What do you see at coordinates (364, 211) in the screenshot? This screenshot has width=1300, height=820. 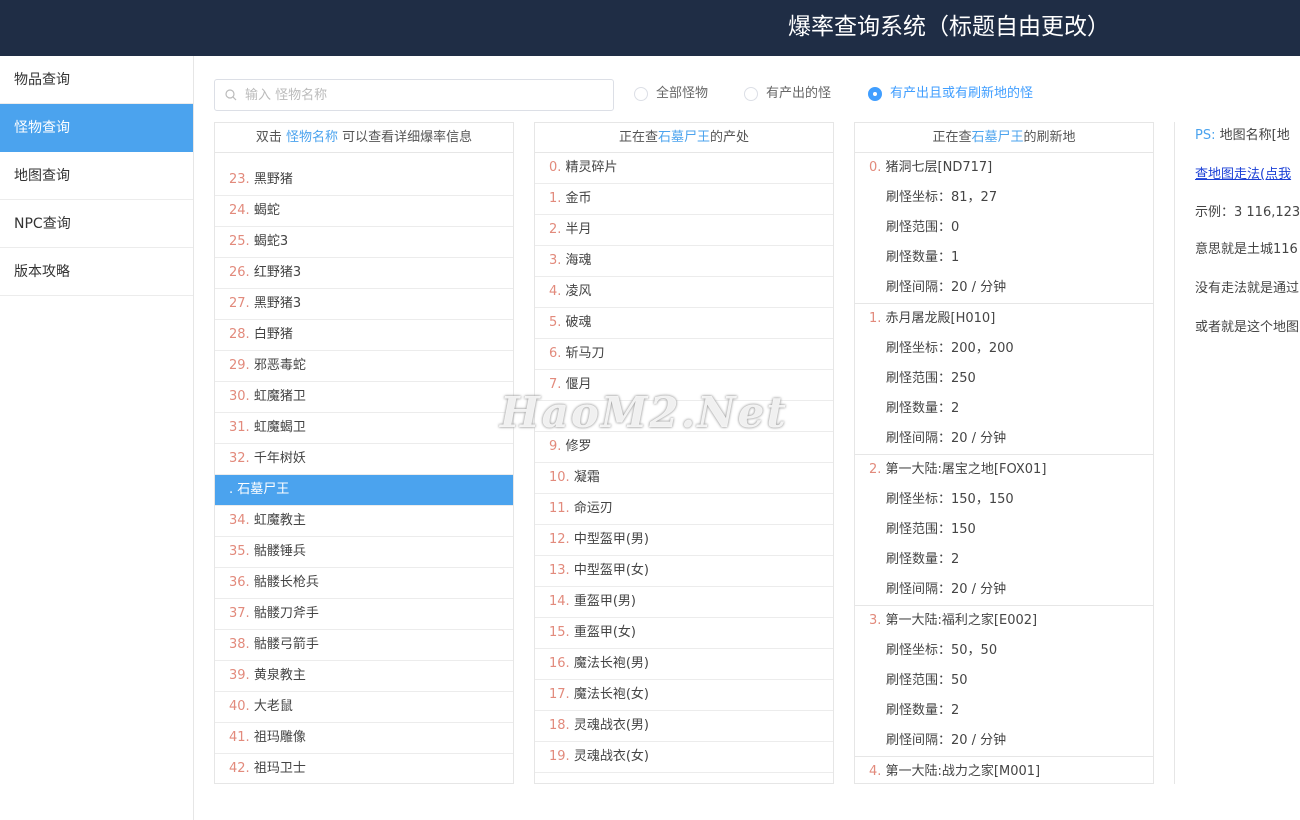 I see `monster-list-item: 24. 蝎蛇` at bounding box center [364, 211].